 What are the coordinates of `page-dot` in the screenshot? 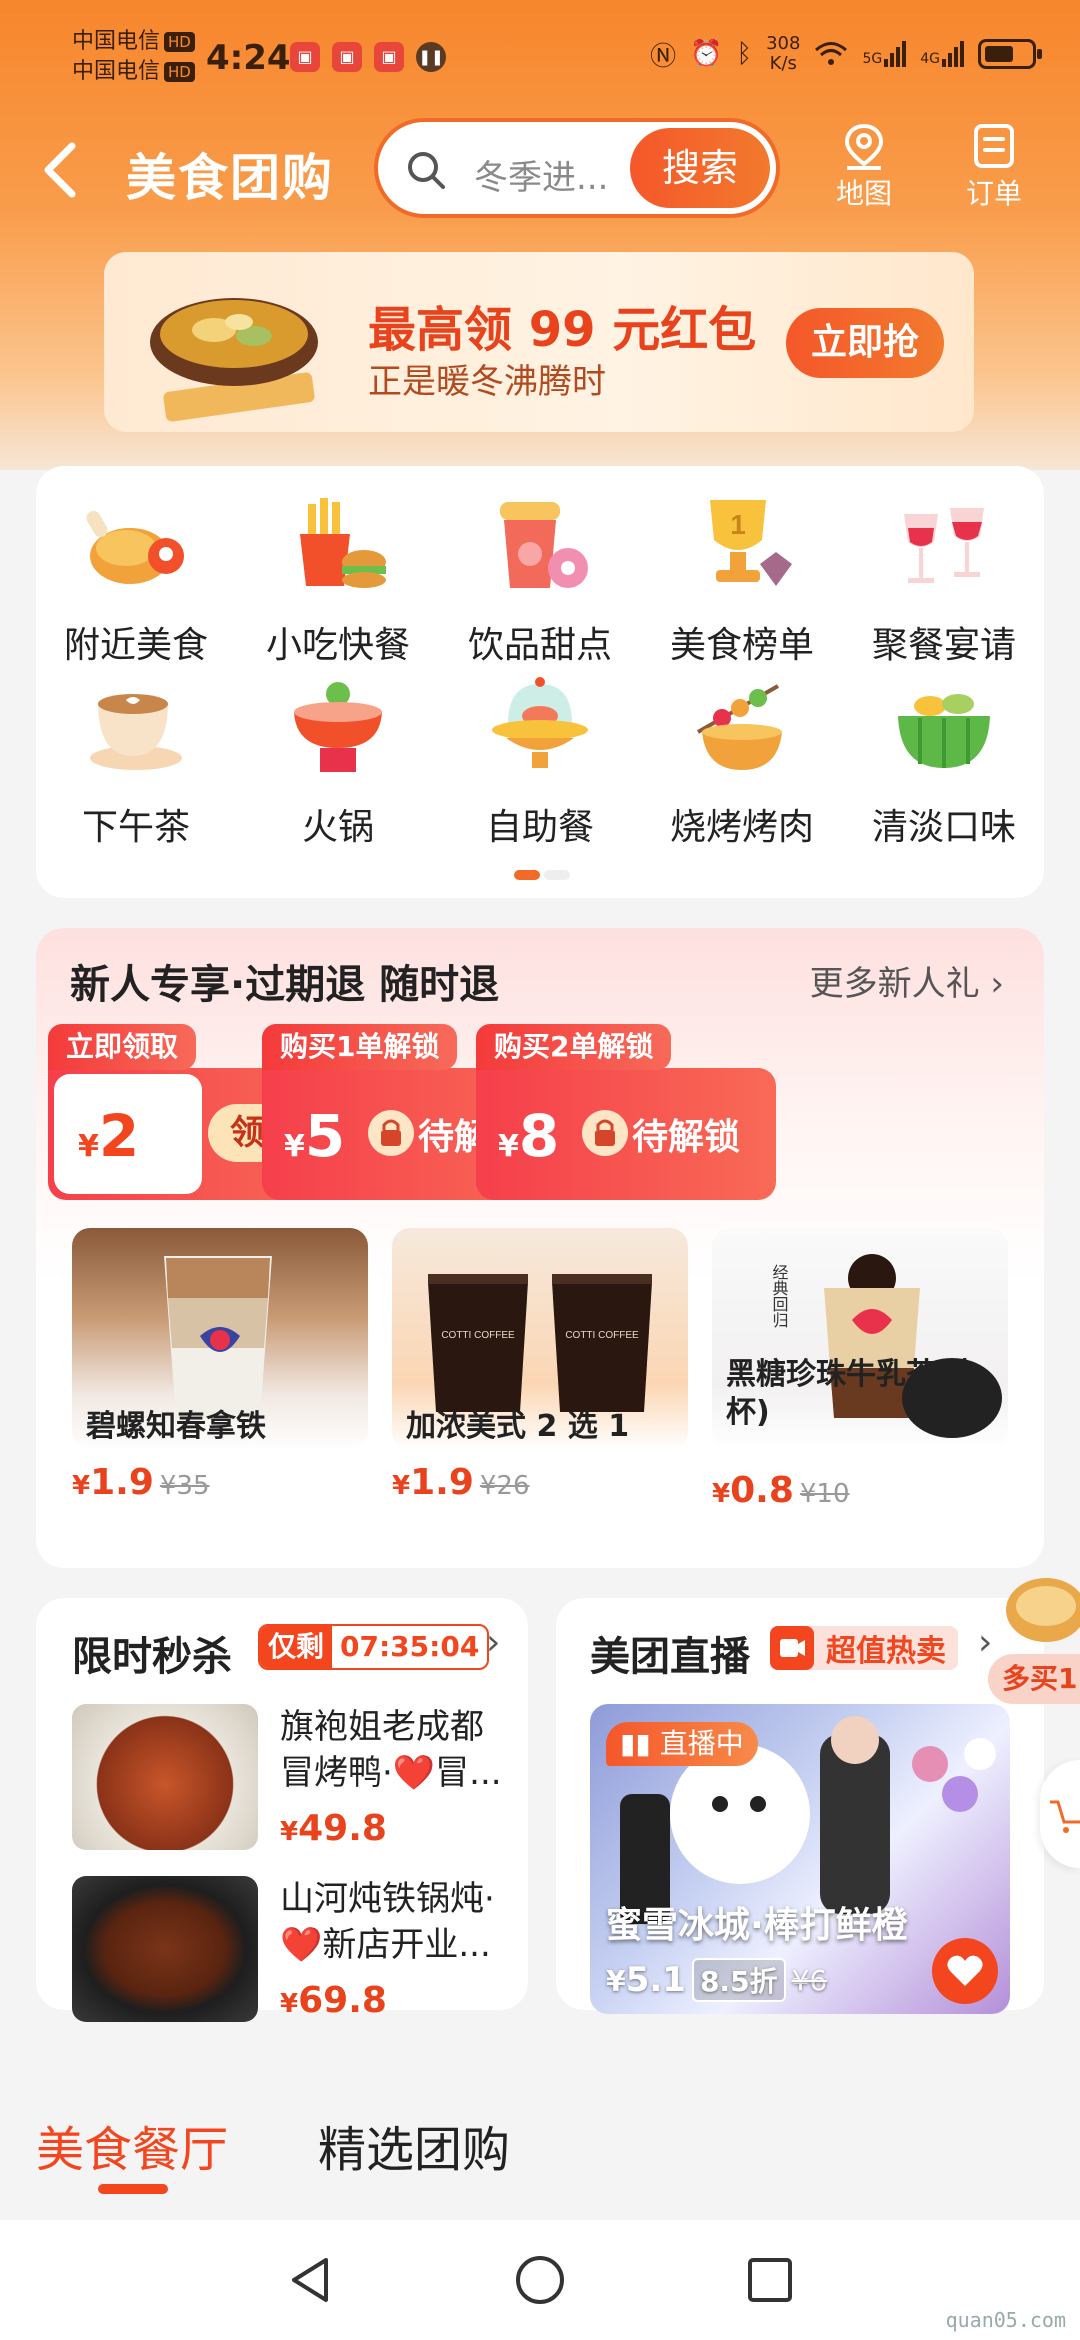 It's located at (557, 875).